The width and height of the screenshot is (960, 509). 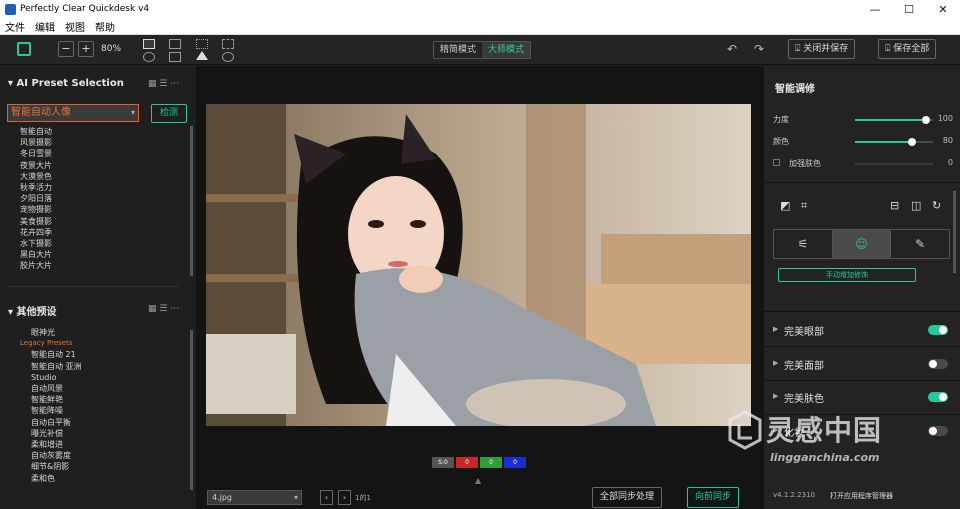 I want to click on menu-file: 文件, so click(x=15, y=26).